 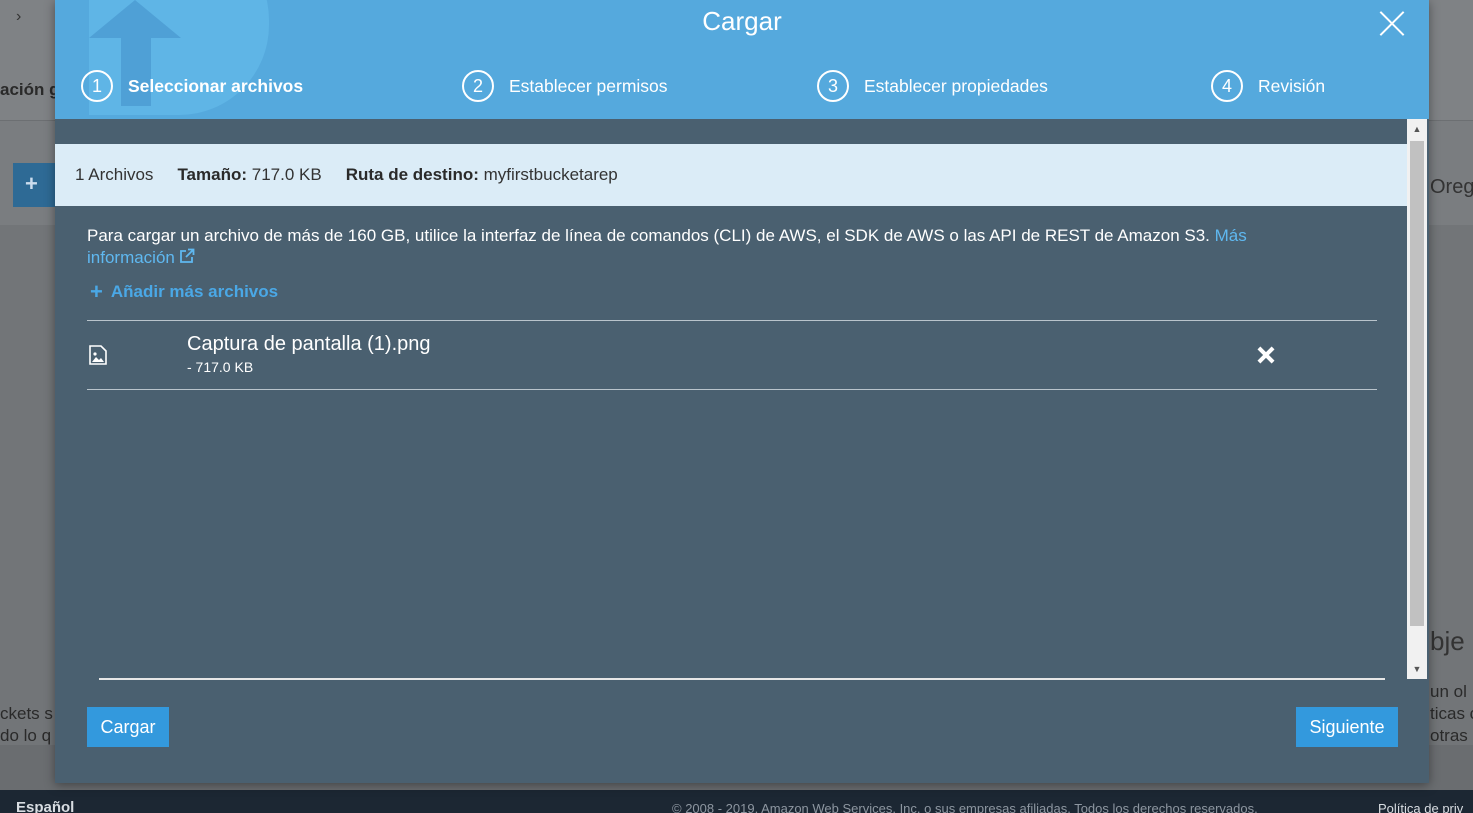 What do you see at coordinates (1266, 356) in the screenshot?
I see `remove-icon` at bounding box center [1266, 356].